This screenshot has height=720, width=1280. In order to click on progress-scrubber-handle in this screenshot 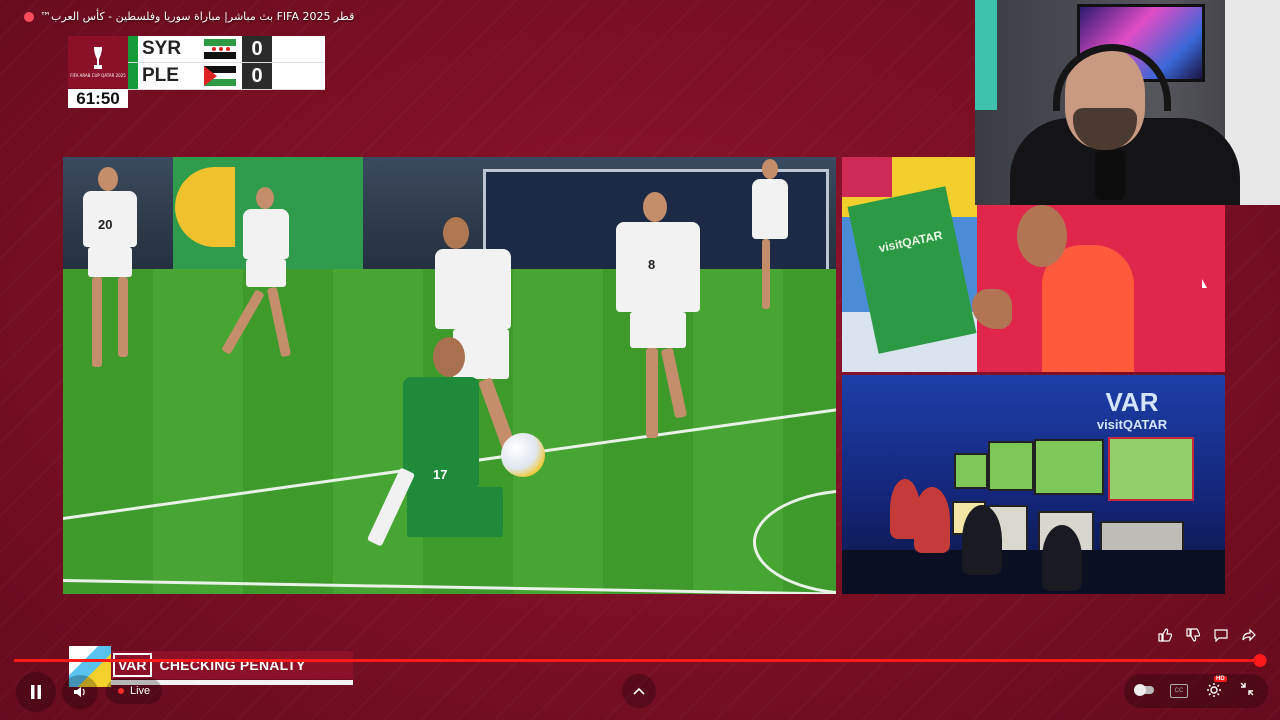, I will do `click(1260, 660)`.